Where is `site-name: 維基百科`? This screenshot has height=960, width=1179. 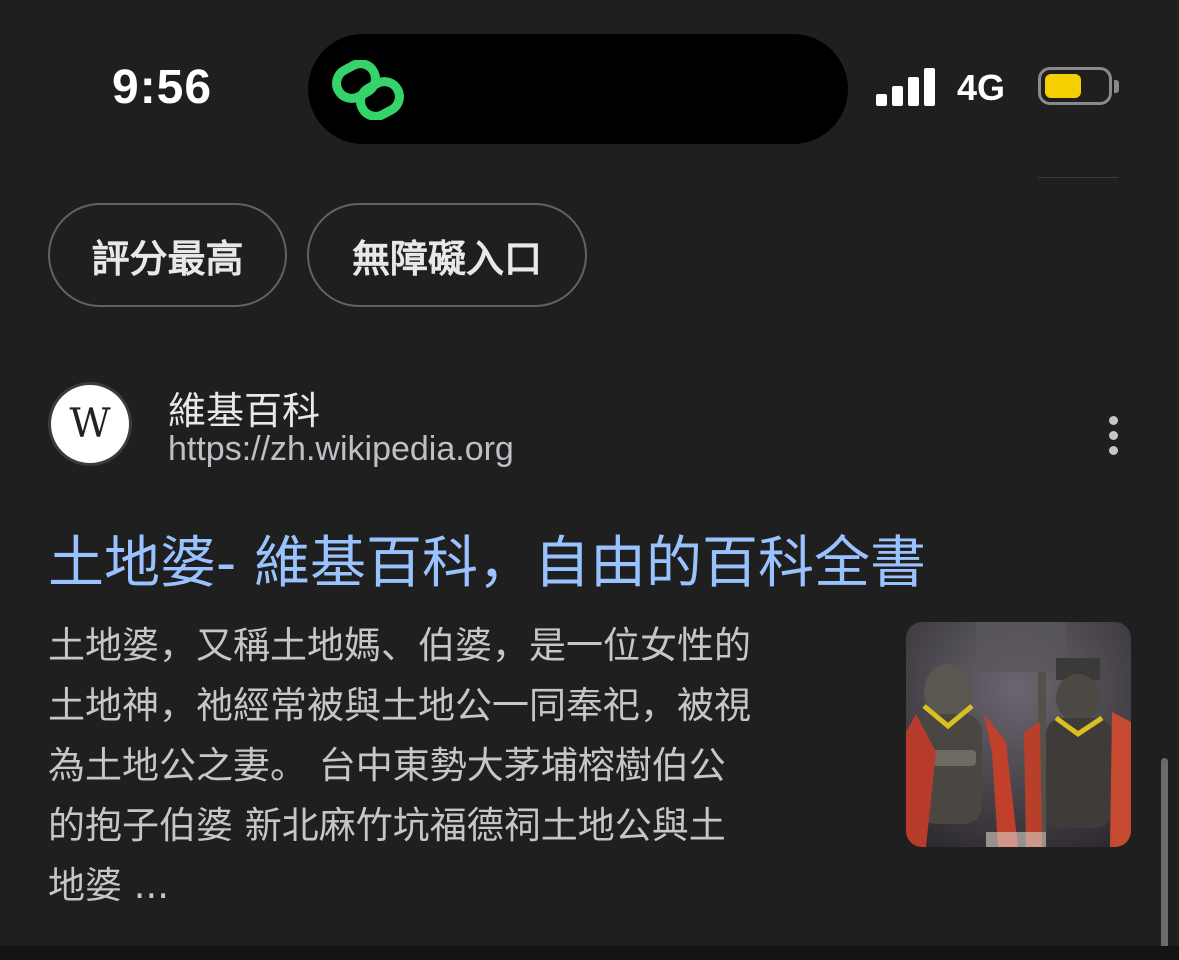 site-name: 維基百科 is located at coordinates (244, 407).